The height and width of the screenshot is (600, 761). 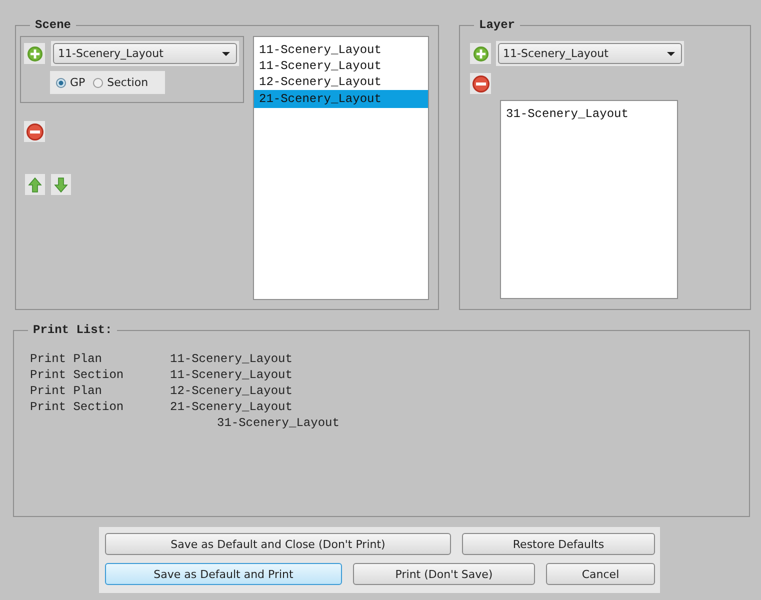 I want to click on dialog-button: Print (Don't Save), so click(x=444, y=574).